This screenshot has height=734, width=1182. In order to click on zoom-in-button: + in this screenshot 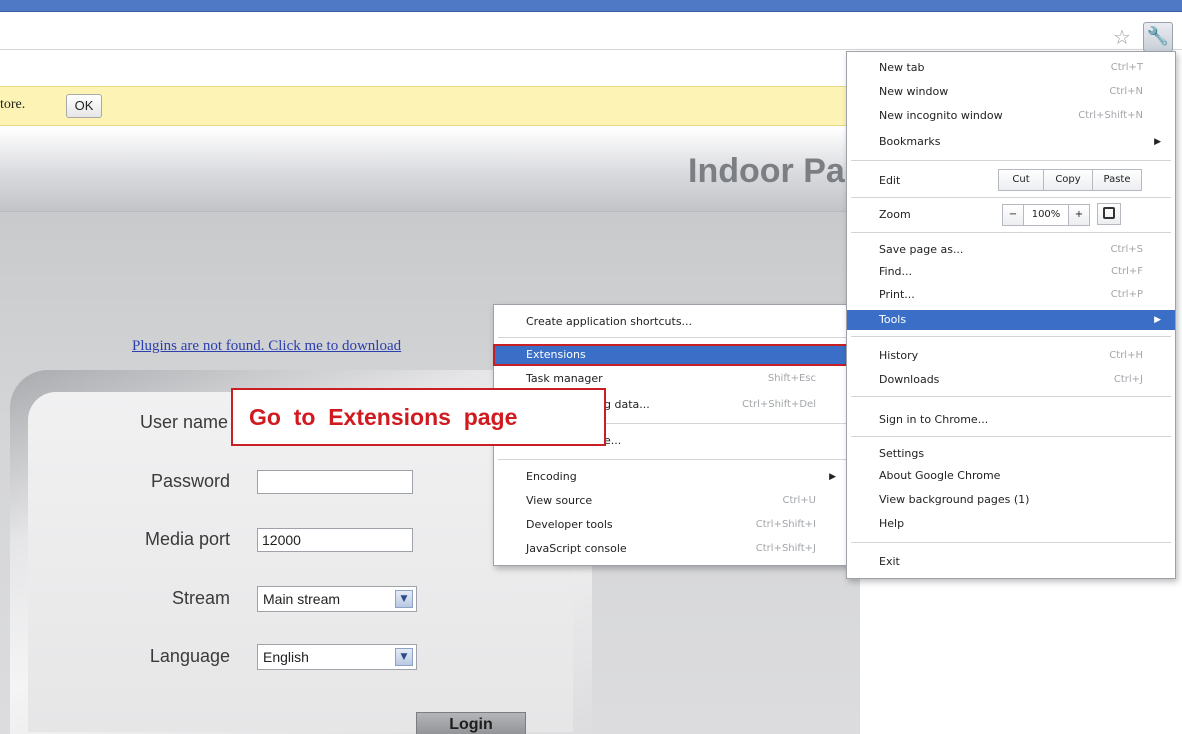, I will do `click(1079, 215)`.